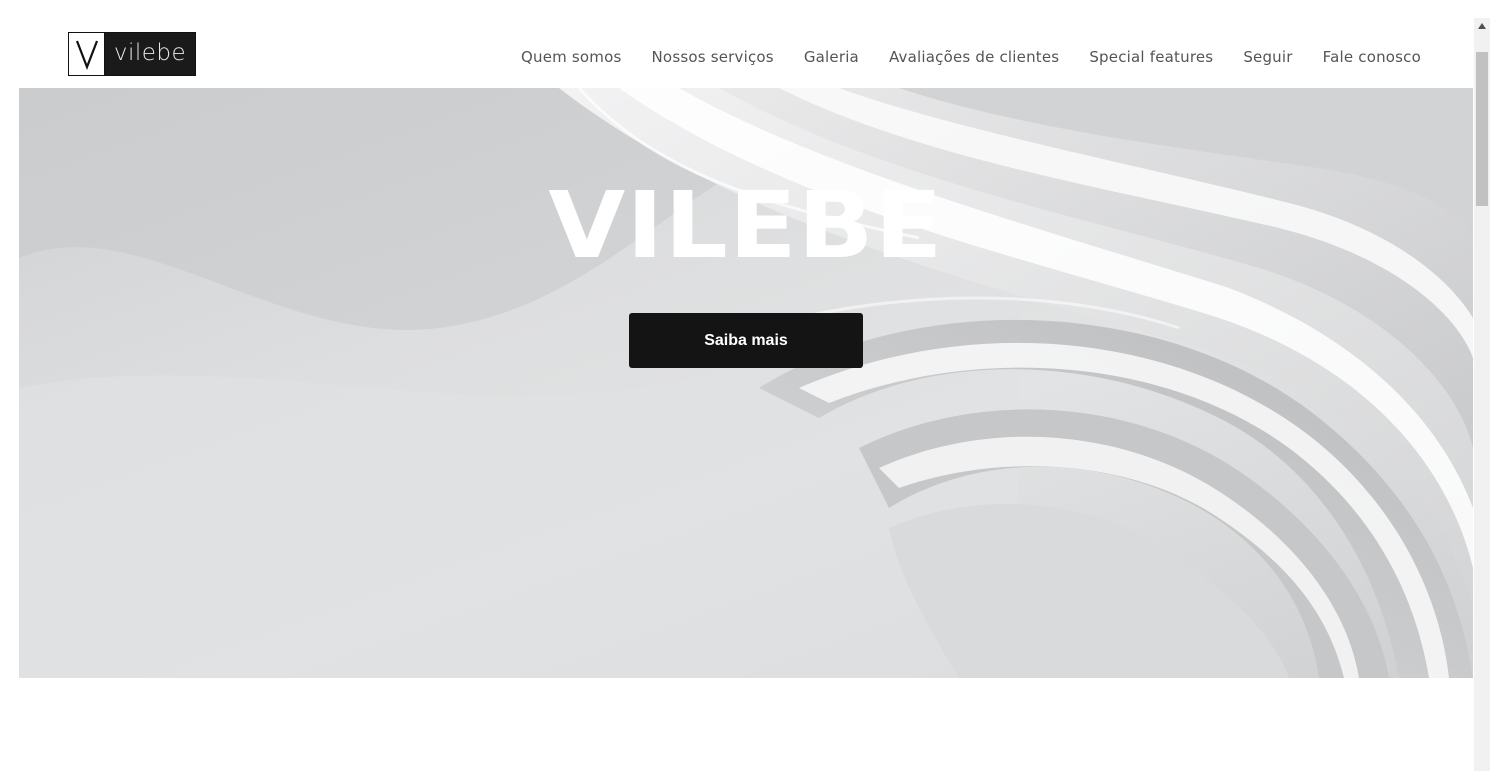 The height and width of the screenshot is (771, 1508). Describe the element at coordinates (831, 57) in the screenshot. I see `nav-item-galeria: Galeria` at that location.